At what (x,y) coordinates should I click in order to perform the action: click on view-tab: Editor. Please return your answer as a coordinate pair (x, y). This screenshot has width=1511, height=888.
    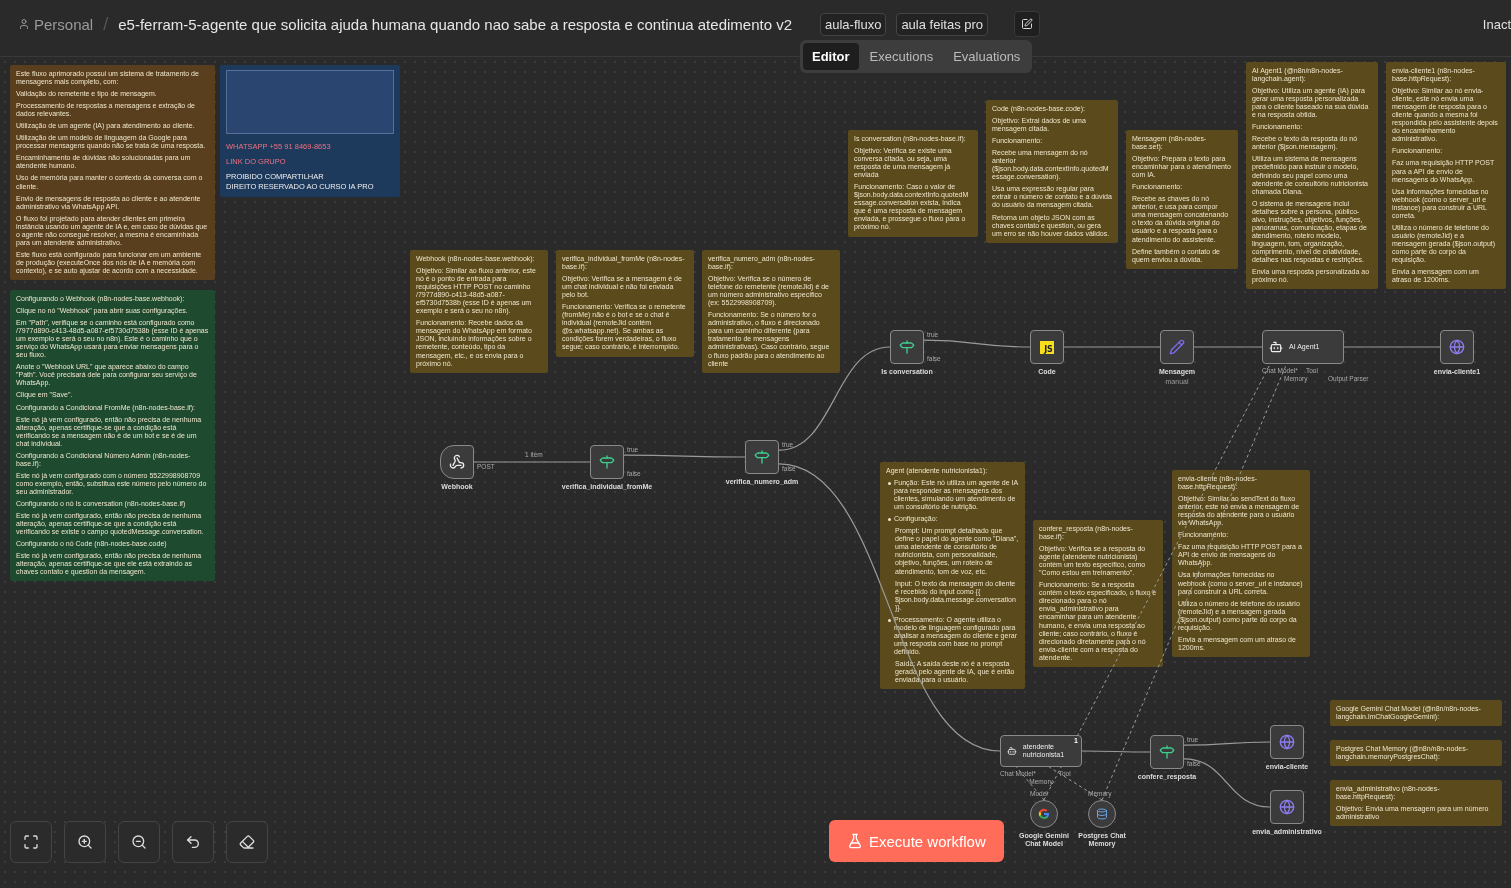
    Looking at the image, I should click on (831, 56).